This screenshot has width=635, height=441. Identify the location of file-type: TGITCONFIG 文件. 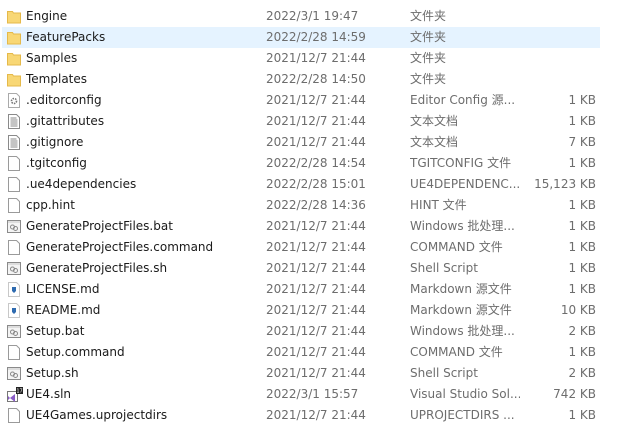
(461, 163).